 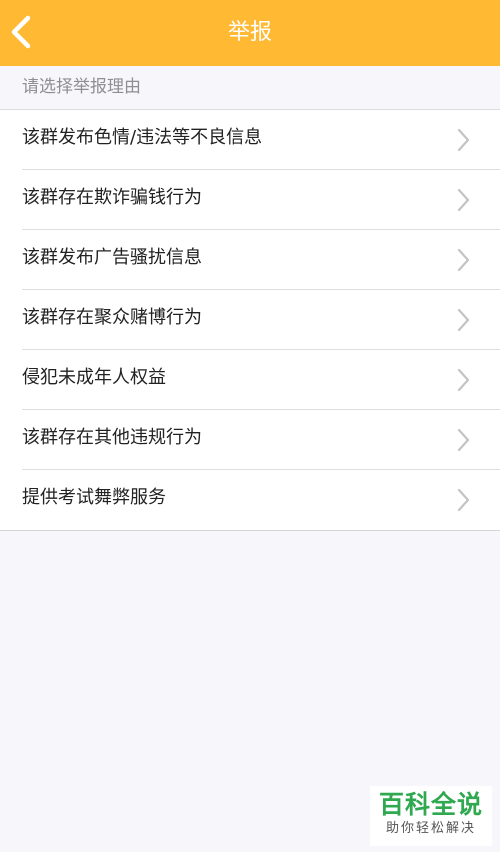 I want to click on chevron-left-icon, so click(x=21, y=32).